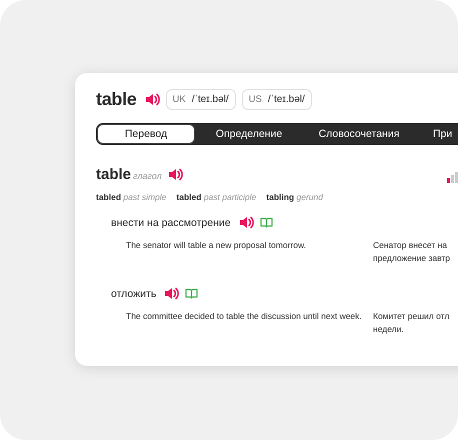 The image size is (458, 440). I want to click on example-sentence: The committee decided to table the discussion until next week., so click(244, 316).